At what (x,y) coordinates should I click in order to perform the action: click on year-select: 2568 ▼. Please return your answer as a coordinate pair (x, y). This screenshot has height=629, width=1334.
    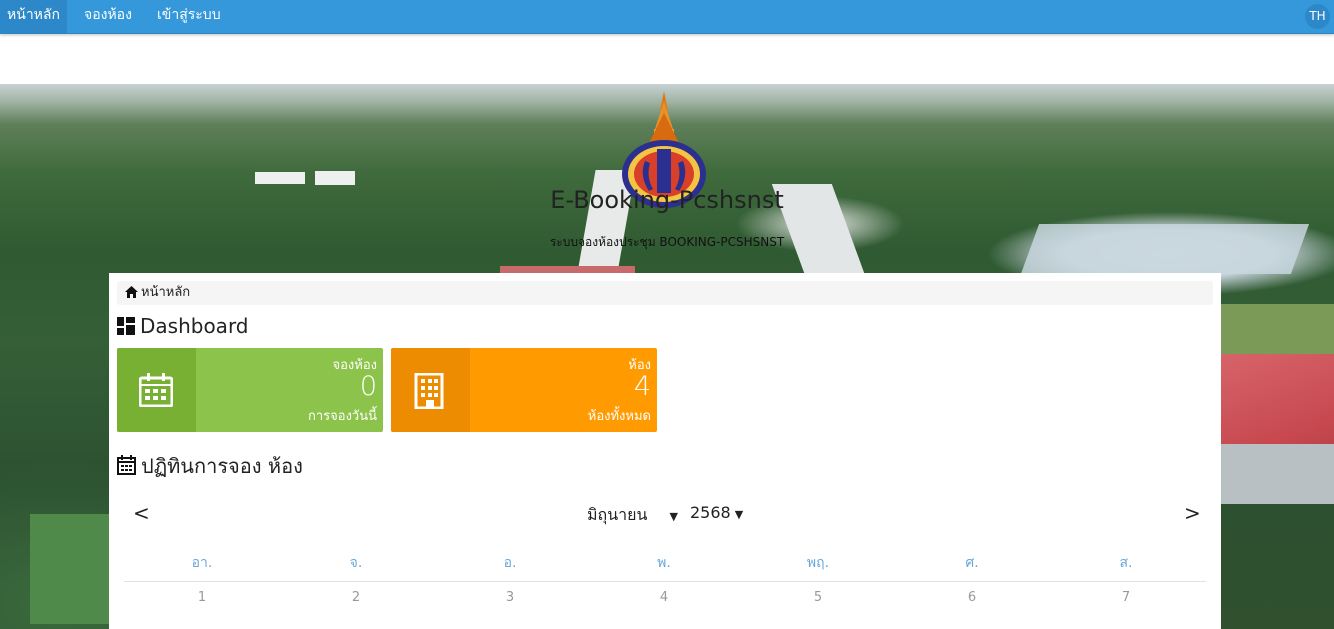
    Looking at the image, I should click on (716, 512).